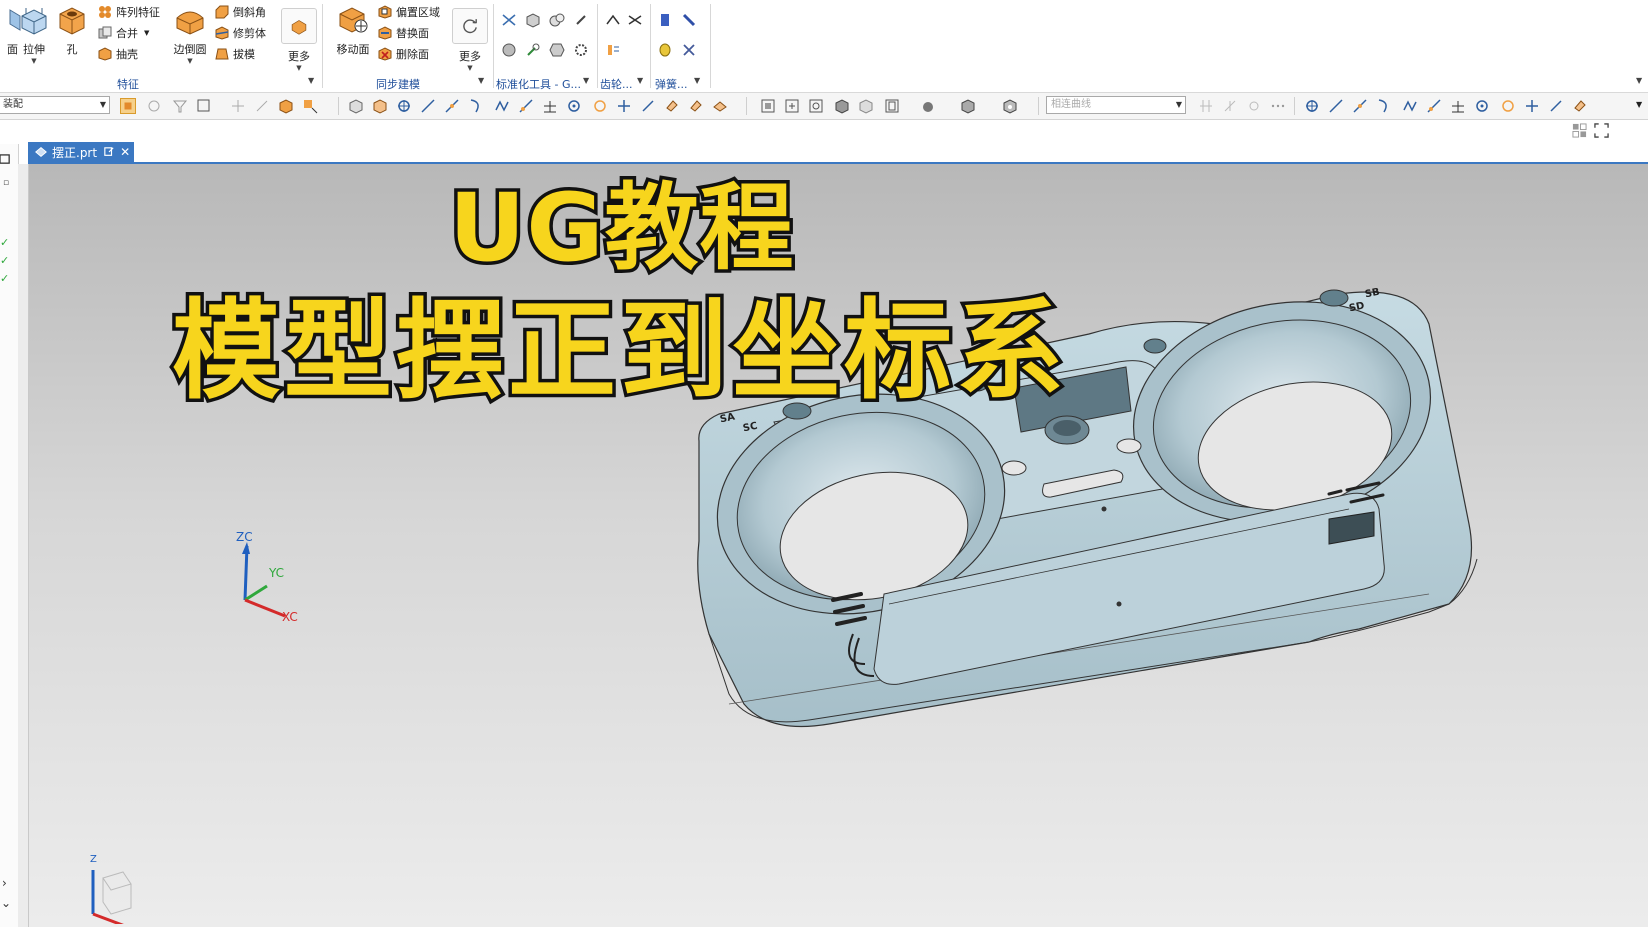  What do you see at coordinates (476, 106) in the screenshot?
I see `control-point-icon` at bounding box center [476, 106].